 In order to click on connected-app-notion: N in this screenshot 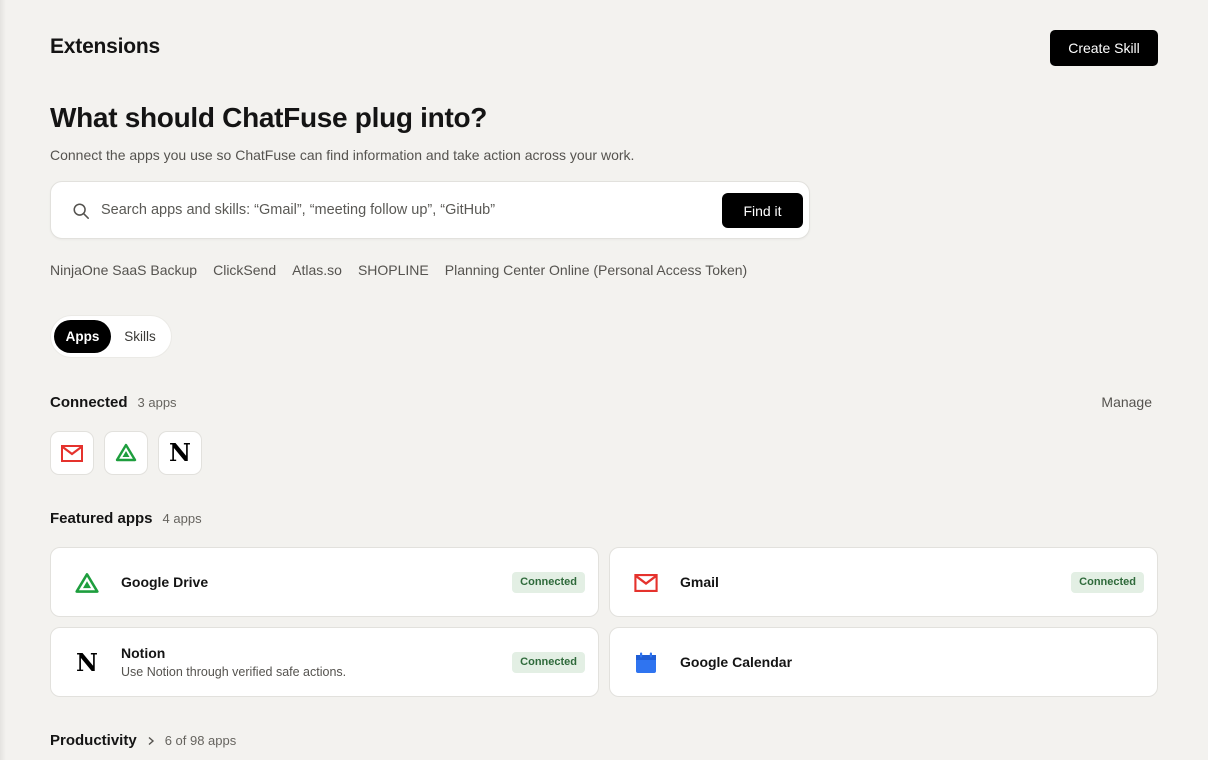, I will do `click(180, 453)`.